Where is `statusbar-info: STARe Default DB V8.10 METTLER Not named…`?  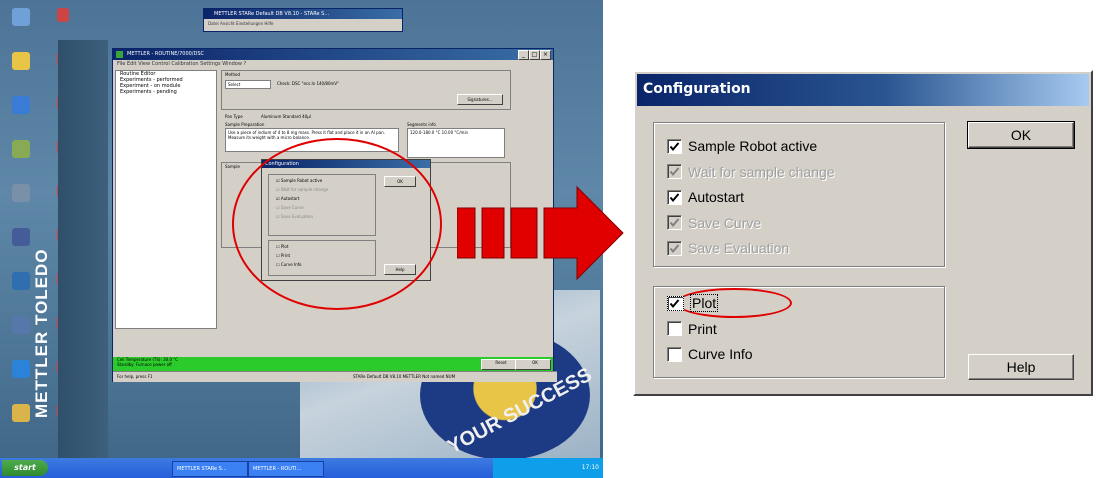
statusbar-info: STARe Default DB V8.10 METTLER Not named… is located at coordinates (404, 376).